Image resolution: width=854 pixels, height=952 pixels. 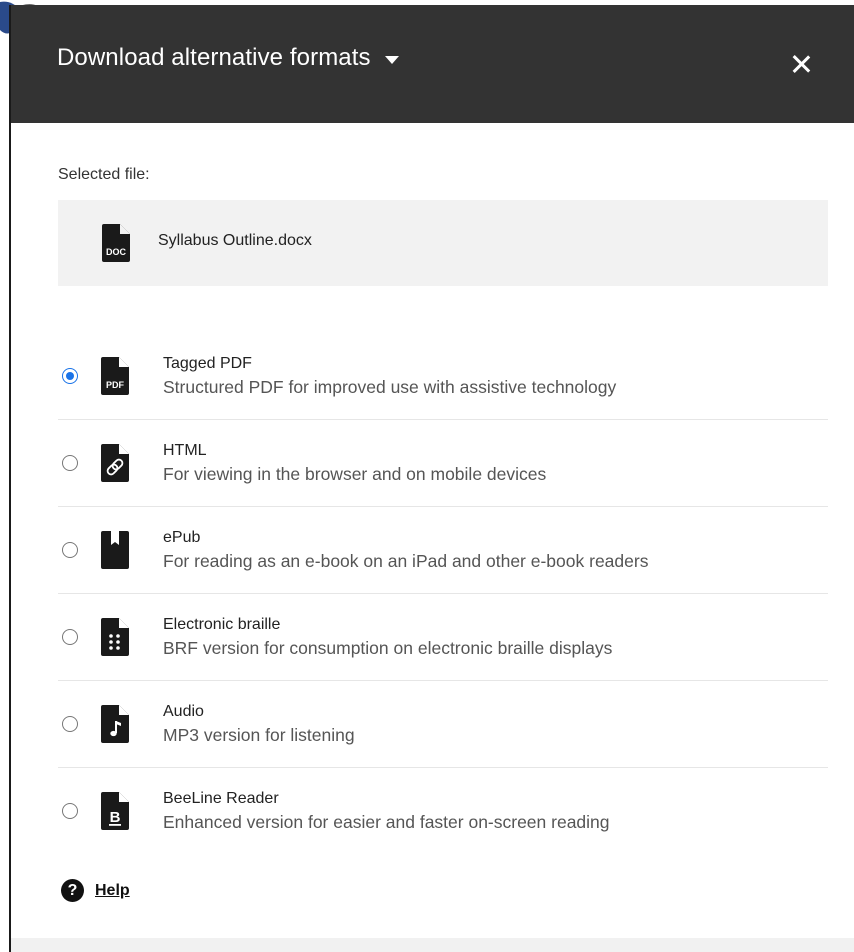 I want to click on beeline-icon-text: B, so click(x=115, y=817).